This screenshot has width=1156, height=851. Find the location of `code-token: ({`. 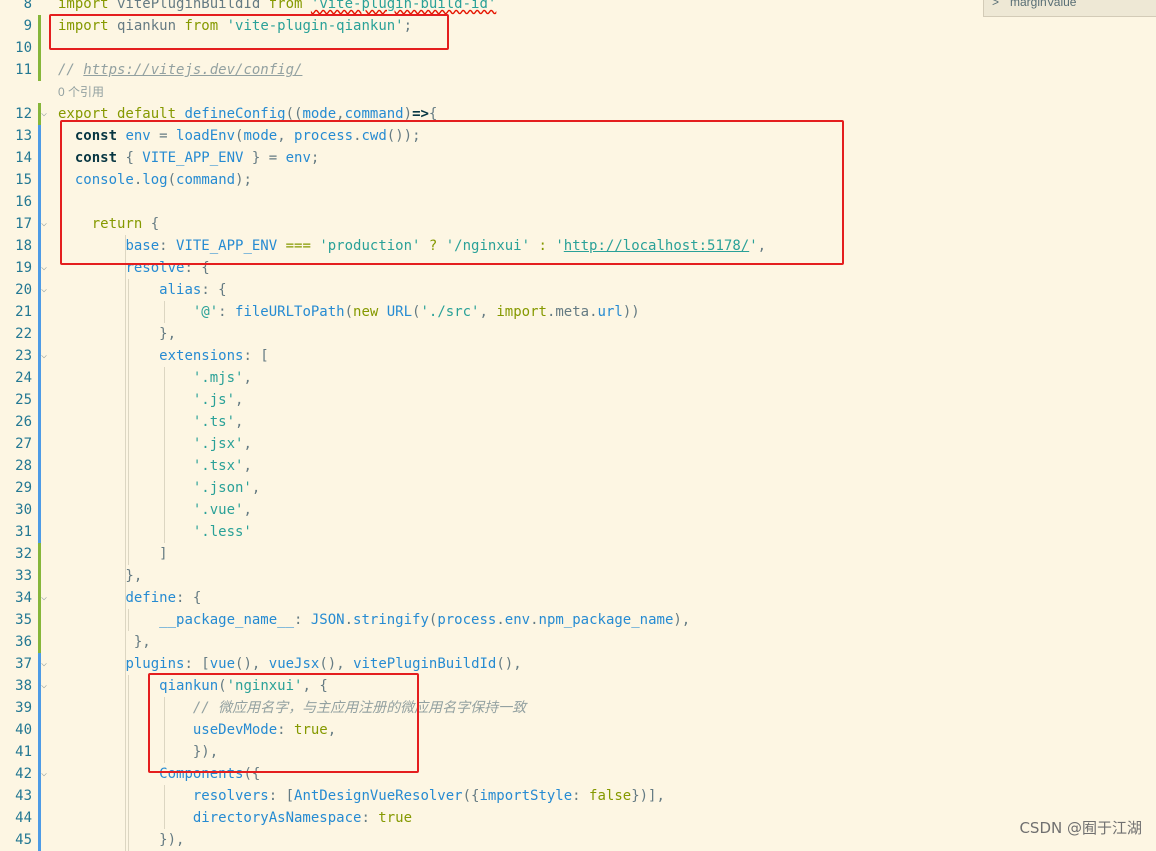

code-token: ({ is located at coordinates (471, 796).